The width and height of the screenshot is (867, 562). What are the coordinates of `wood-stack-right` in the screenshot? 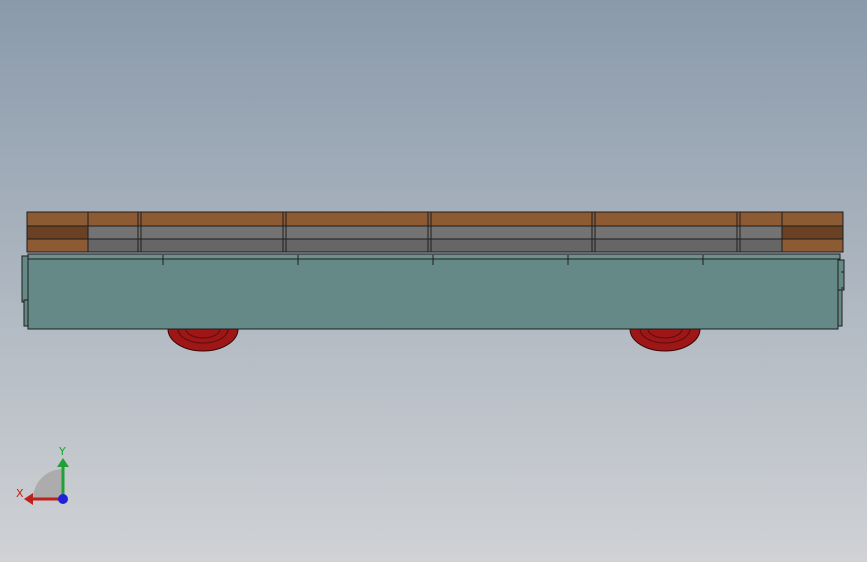 It's located at (812, 239).